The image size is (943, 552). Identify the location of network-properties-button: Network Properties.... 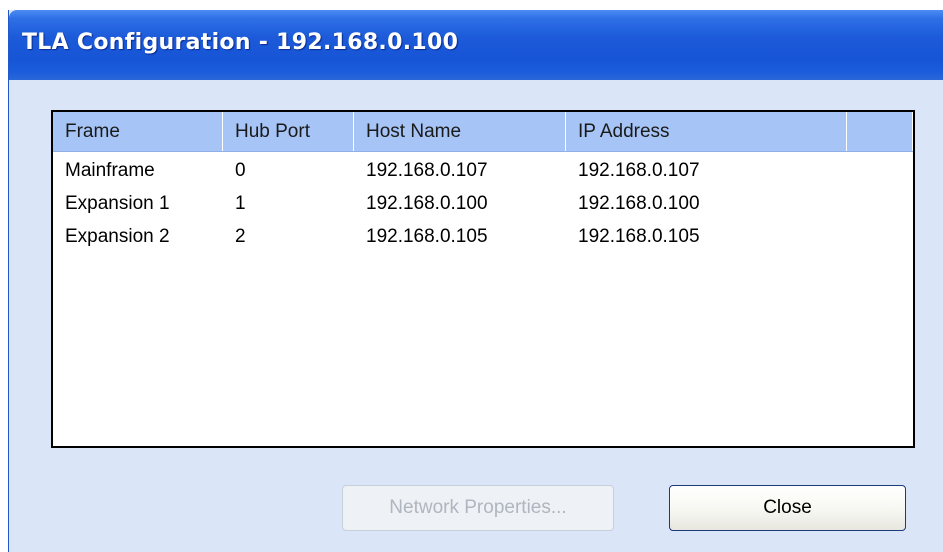
(478, 508).